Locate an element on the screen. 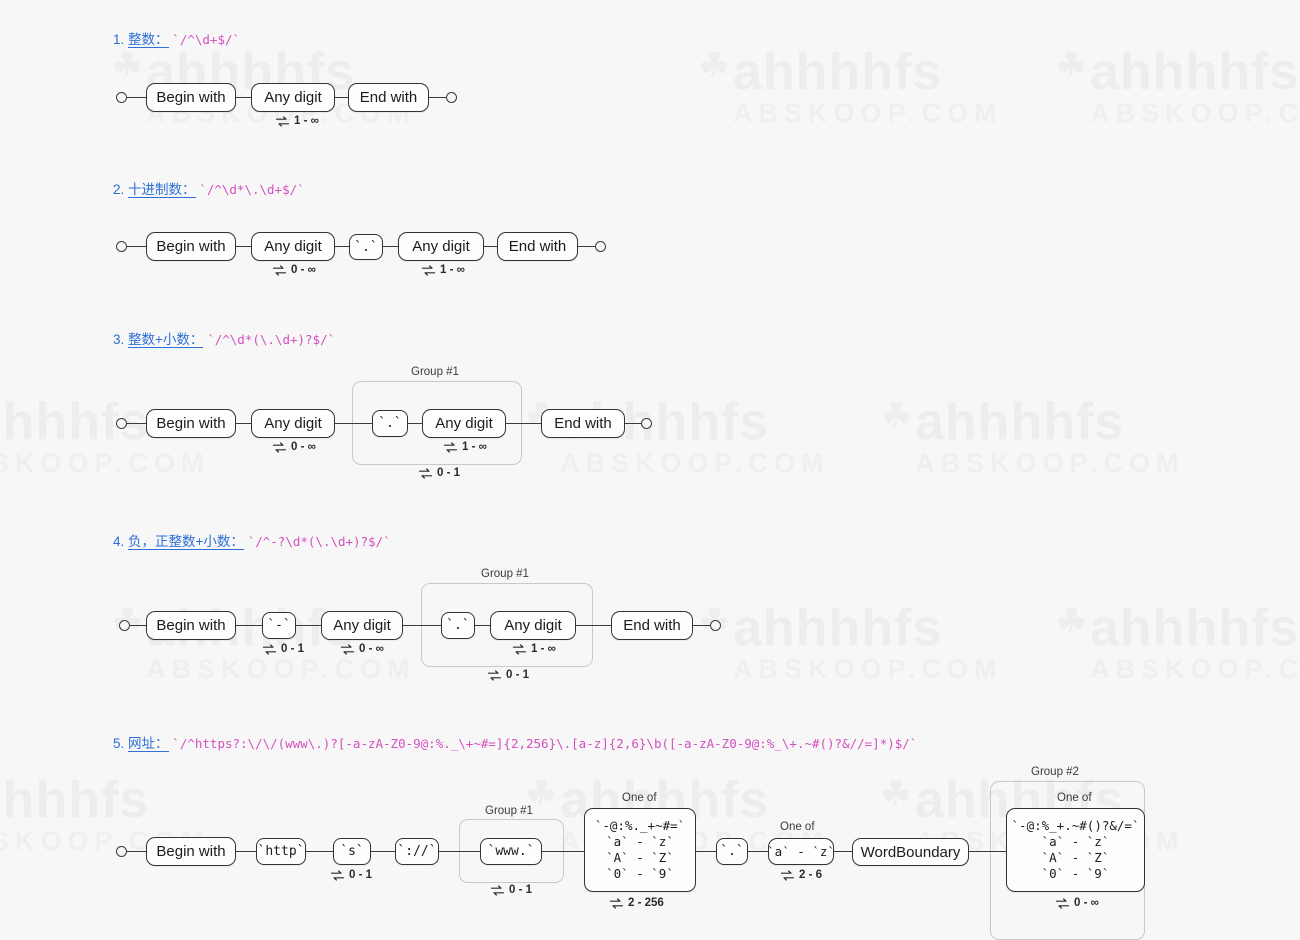 The width and height of the screenshot is (1300, 940). one-of-label-path: One of is located at coordinates (1074, 798).